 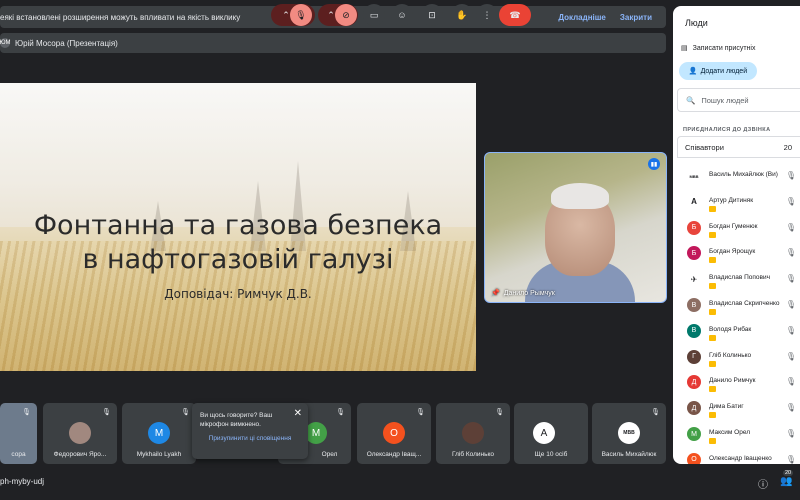 What do you see at coordinates (333, 43) in the screenshot?
I see `presenter-bar: ЮМ Юрій Мосора (Презентація)` at bounding box center [333, 43].